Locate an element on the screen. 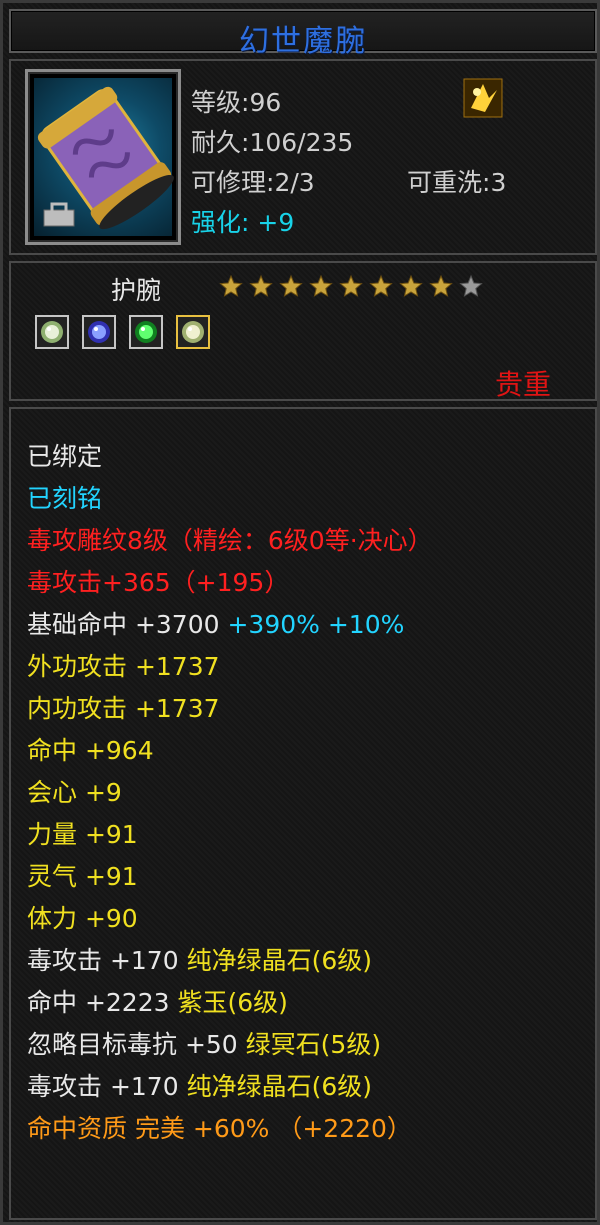 The image size is (600, 1225). attribute-row: 外功攻击 +1737 is located at coordinates (123, 665).